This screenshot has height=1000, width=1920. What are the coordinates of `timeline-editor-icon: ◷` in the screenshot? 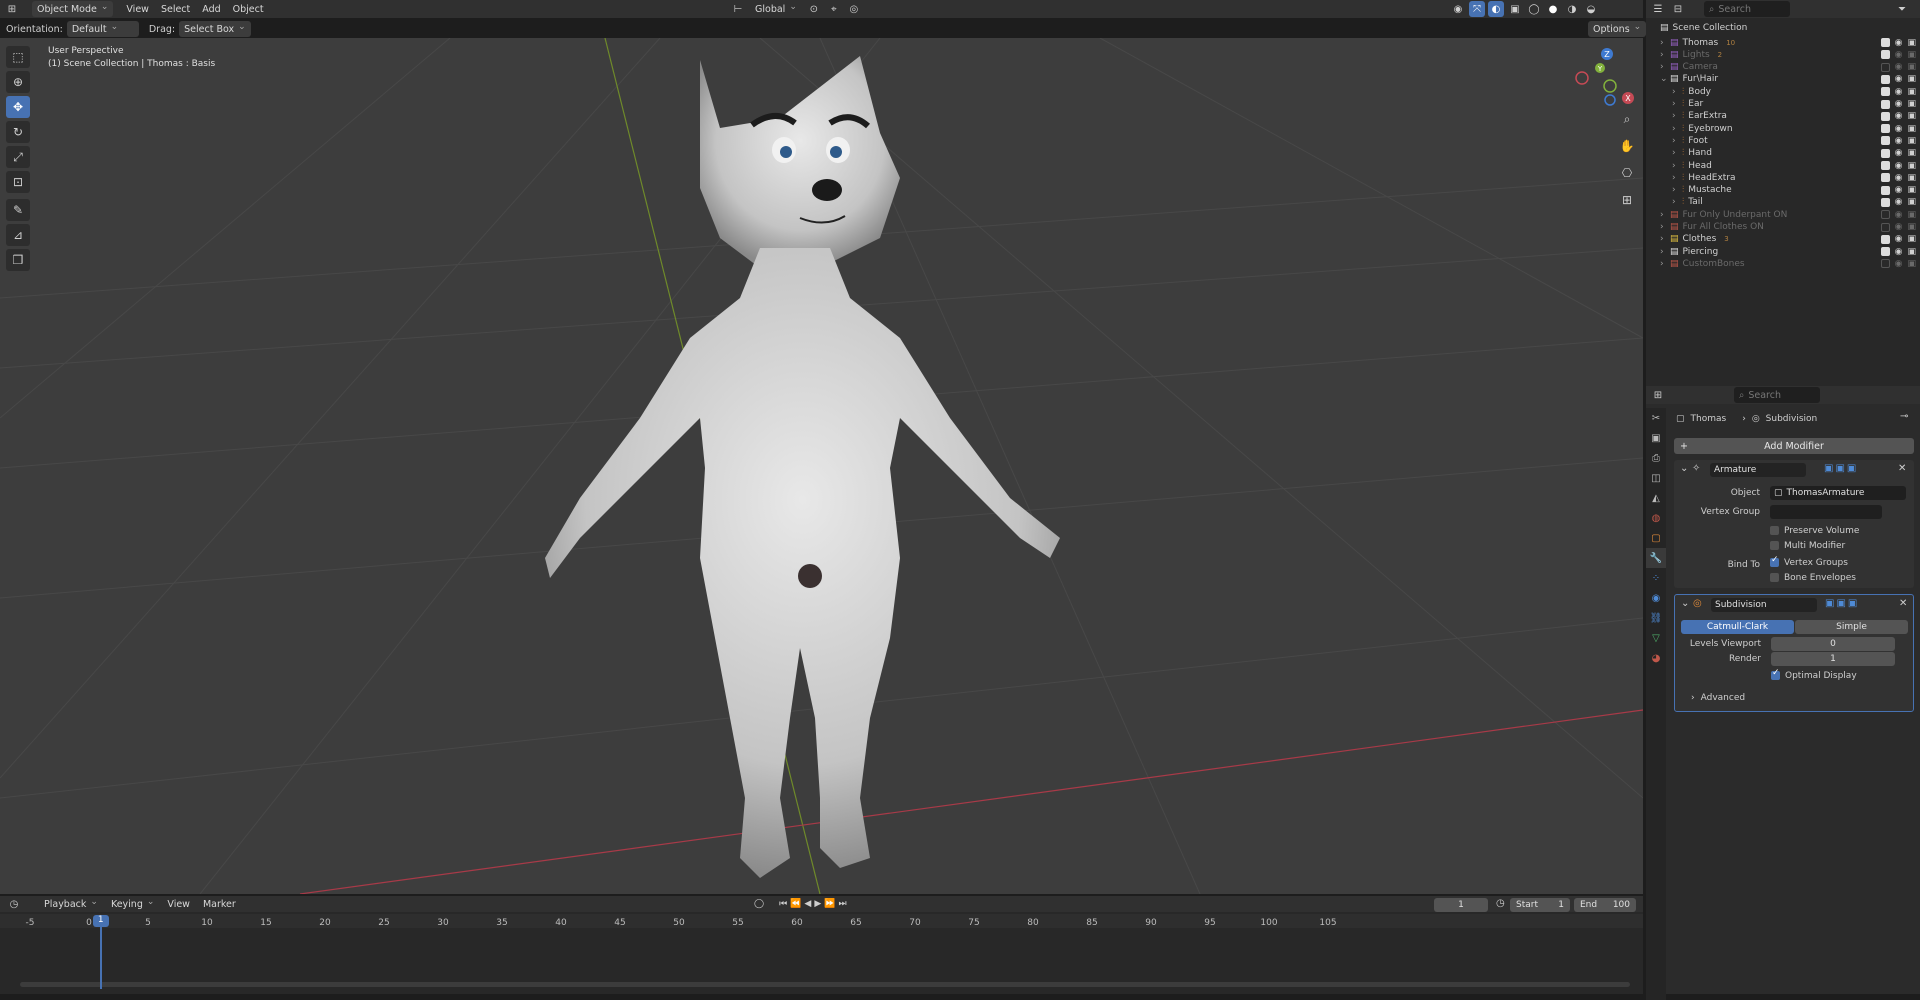 It's located at (14, 904).